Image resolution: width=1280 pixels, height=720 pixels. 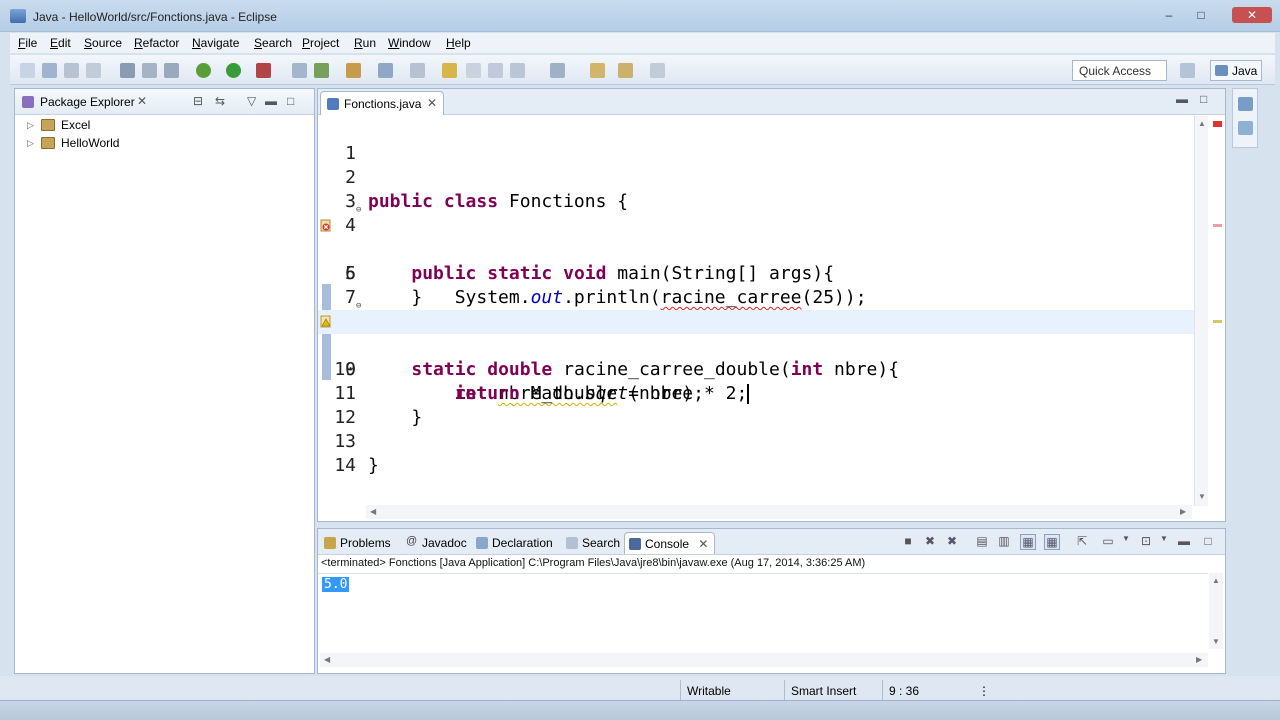 What do you see at coordinates (27, 43) in the screenshot?
I see `menu-file: File` at bounding box center [27, 43].